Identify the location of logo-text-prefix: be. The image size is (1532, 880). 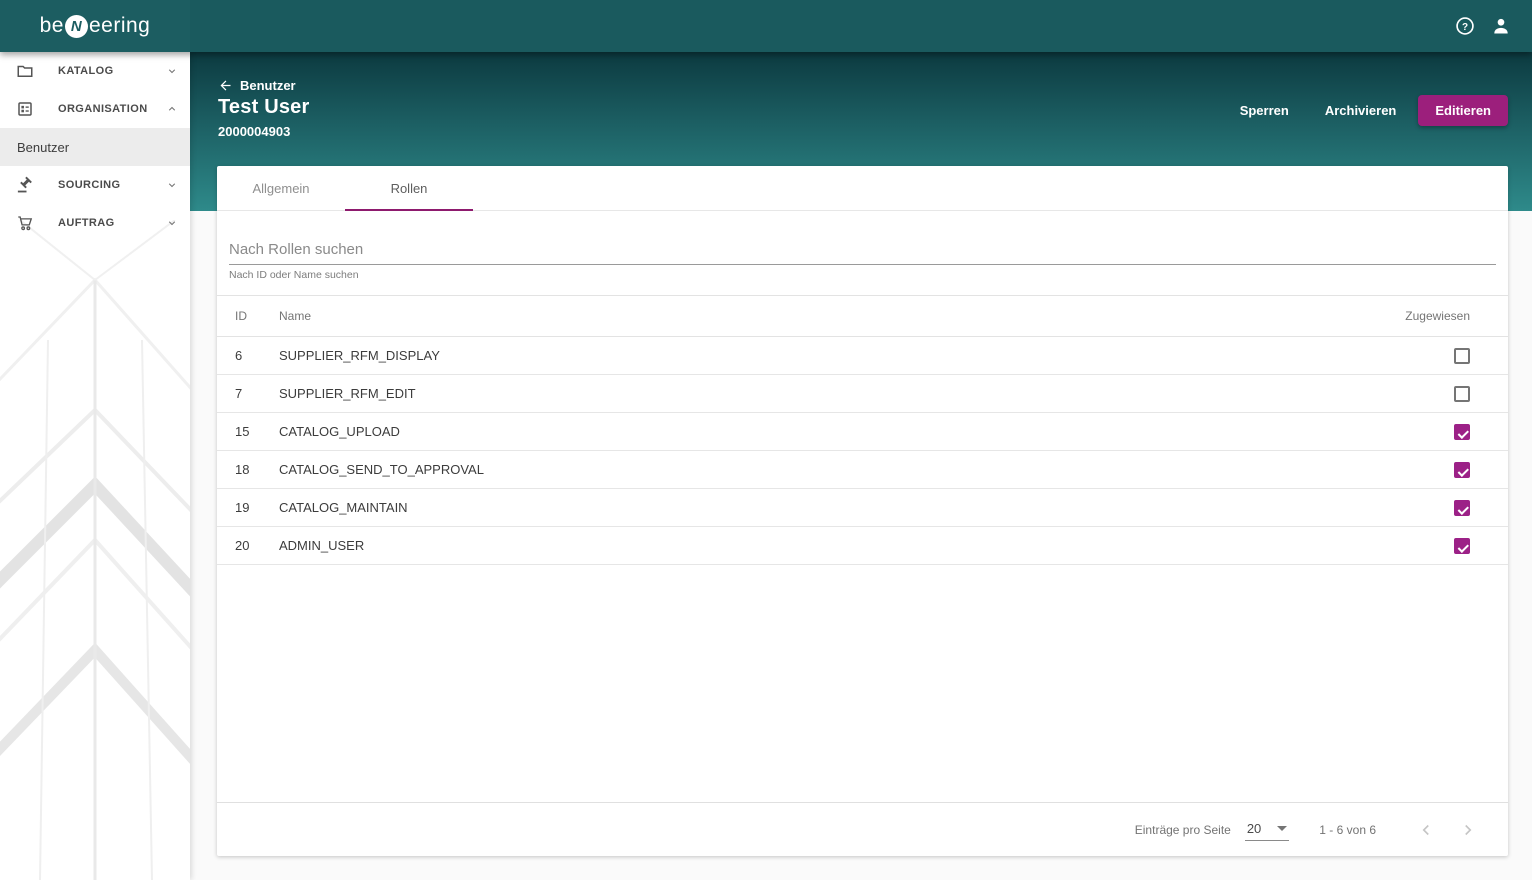
(51, 25).